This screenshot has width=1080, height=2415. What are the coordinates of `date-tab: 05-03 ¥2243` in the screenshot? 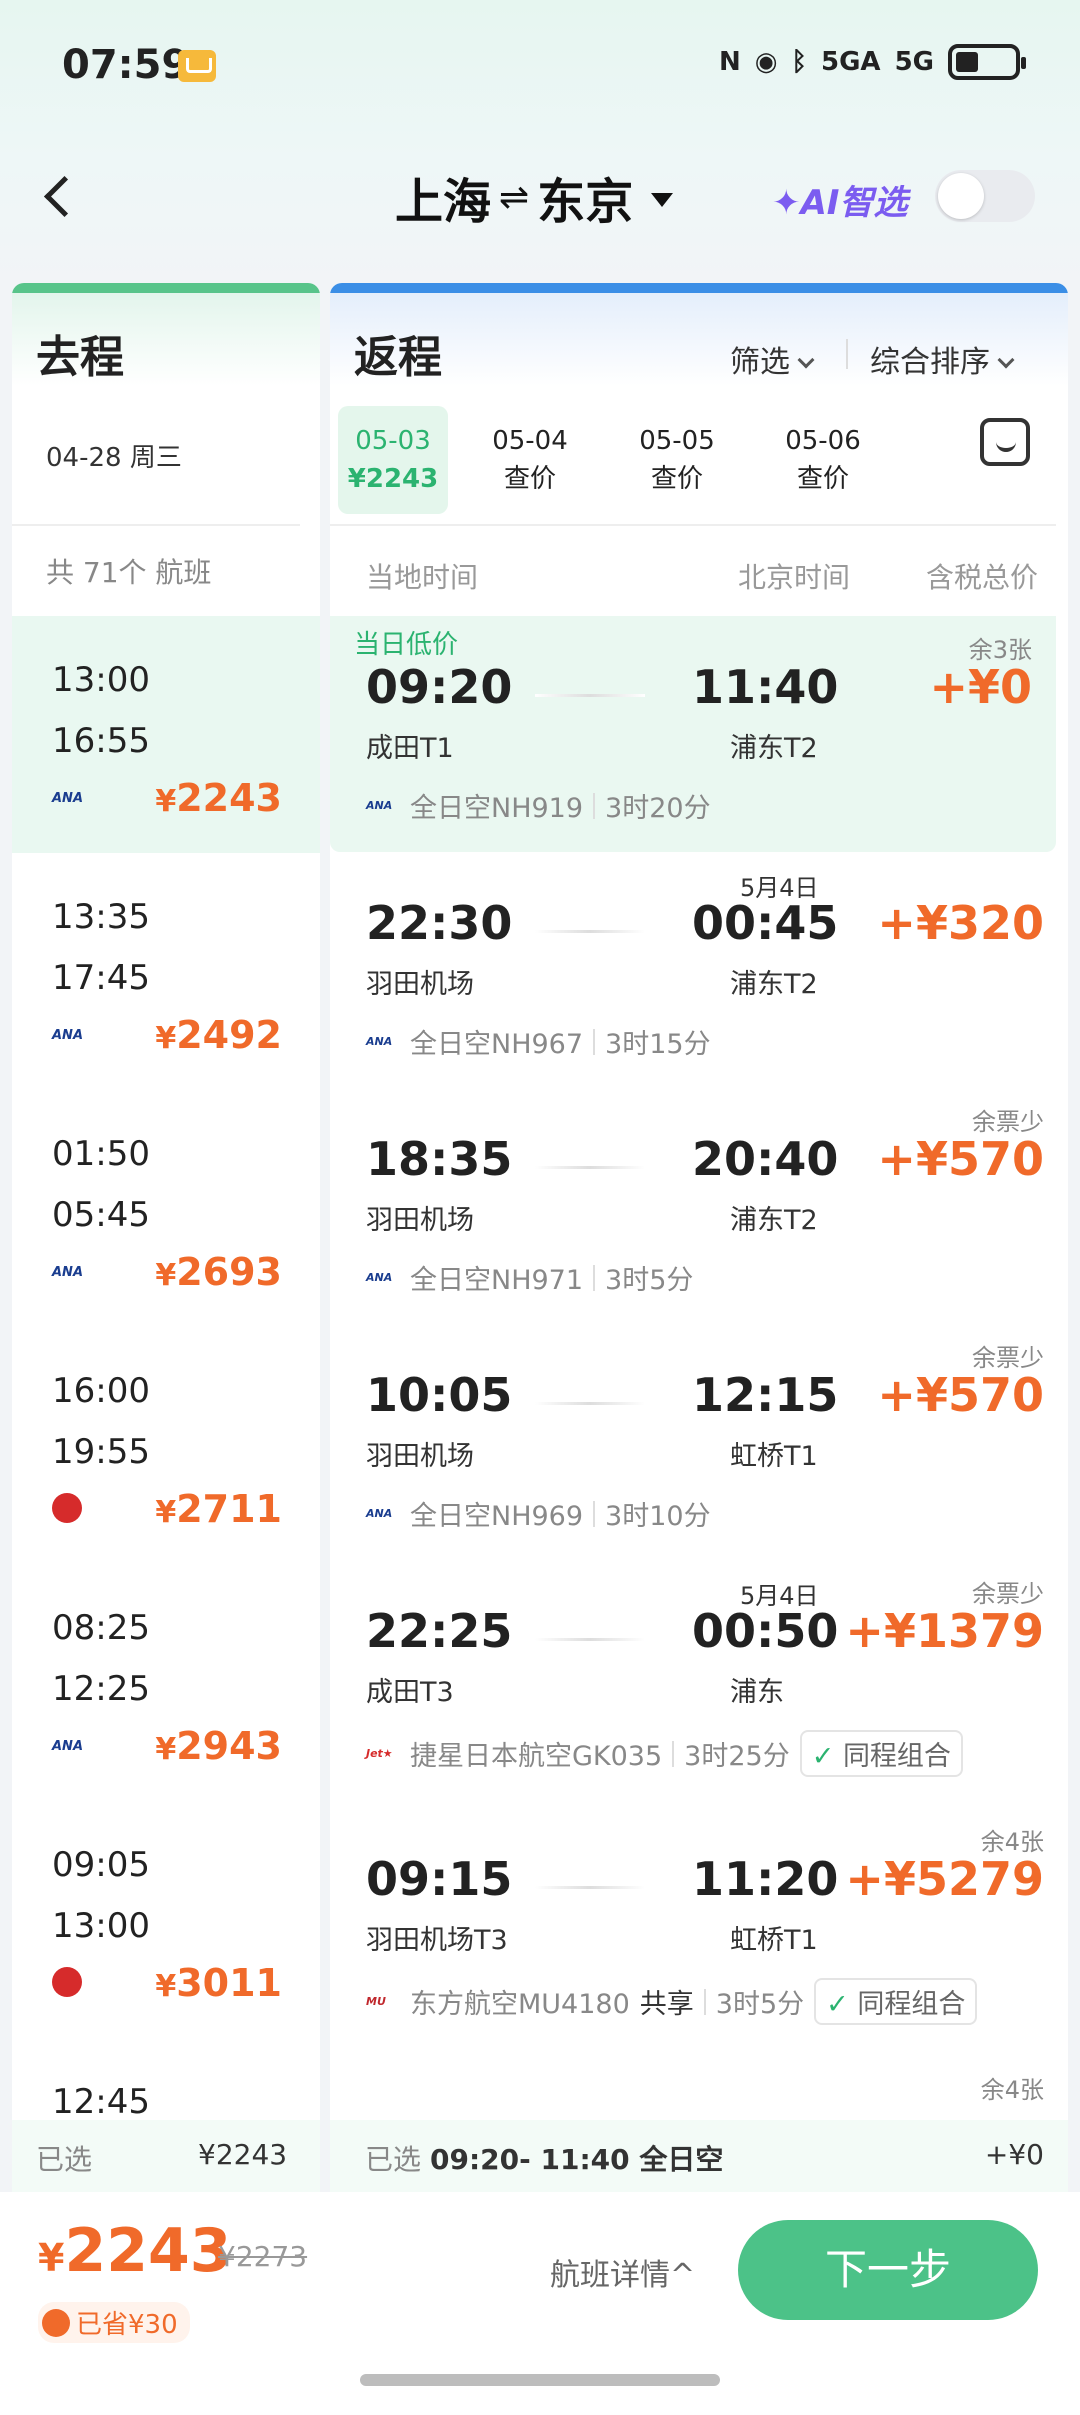 It's located at (393, 460).